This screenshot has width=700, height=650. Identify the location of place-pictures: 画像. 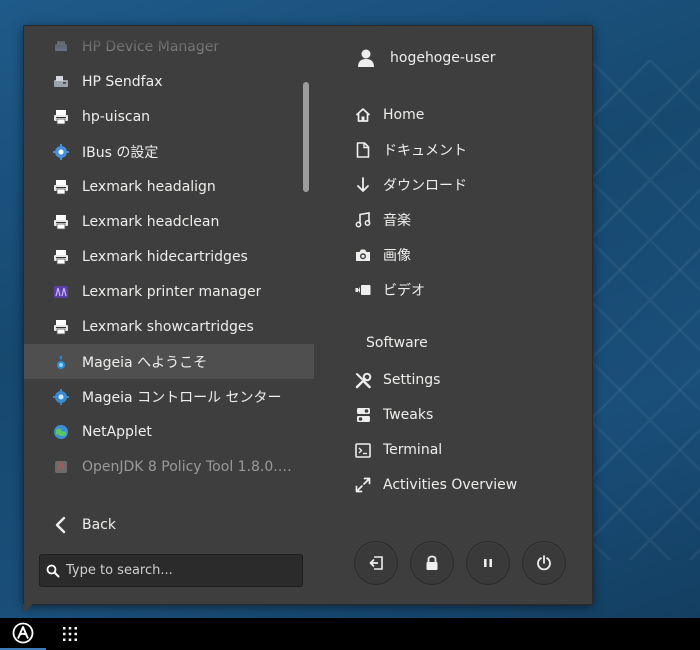
(382, 255).